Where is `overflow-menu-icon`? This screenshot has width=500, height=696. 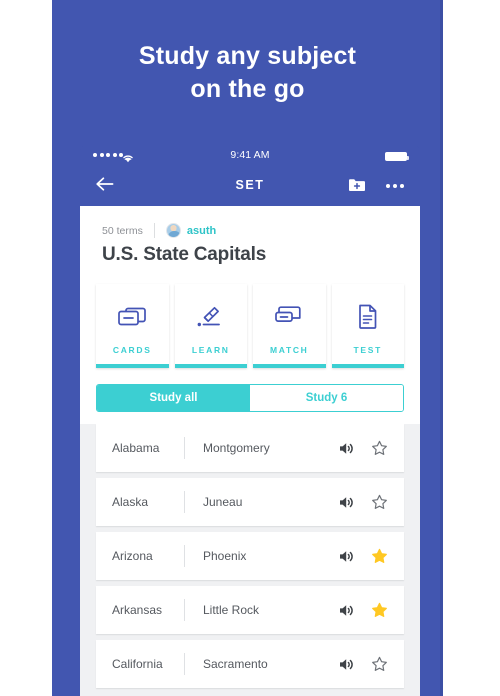 overflow-menu-icon is located at coordinates (395, 186).